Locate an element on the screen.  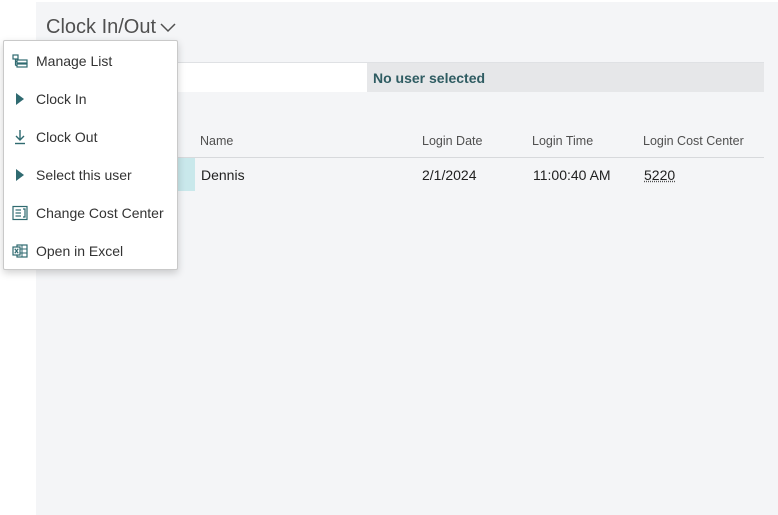
excel-icon is located at coordinates (20, 251).